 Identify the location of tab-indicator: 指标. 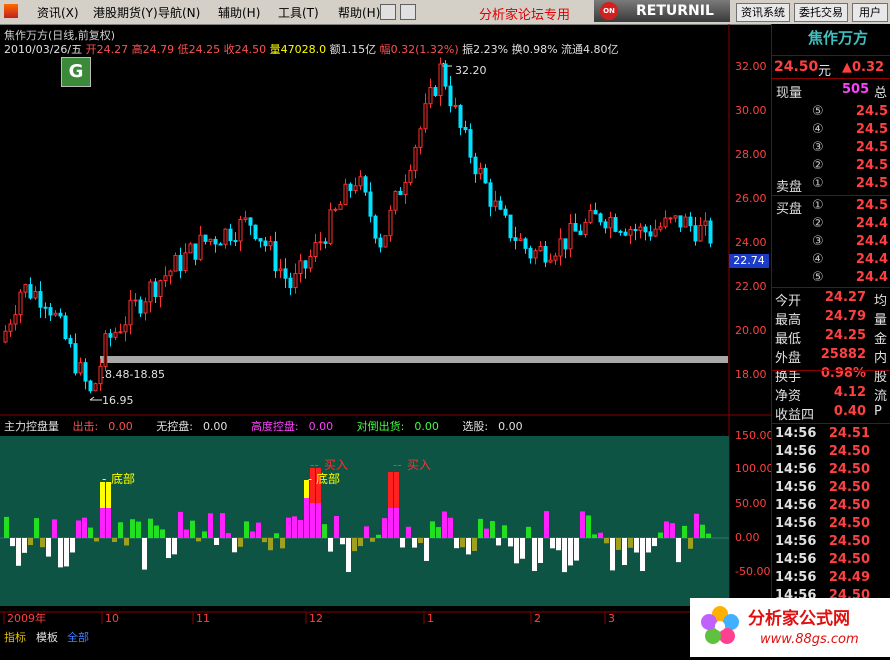
(15, 637).